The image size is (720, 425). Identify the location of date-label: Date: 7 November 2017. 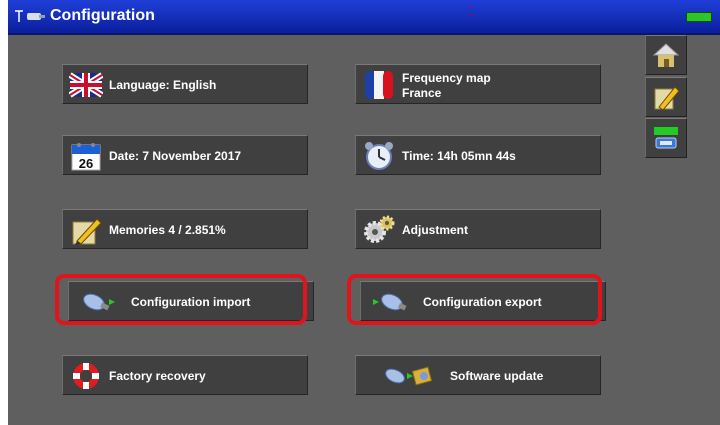
(175, 156).